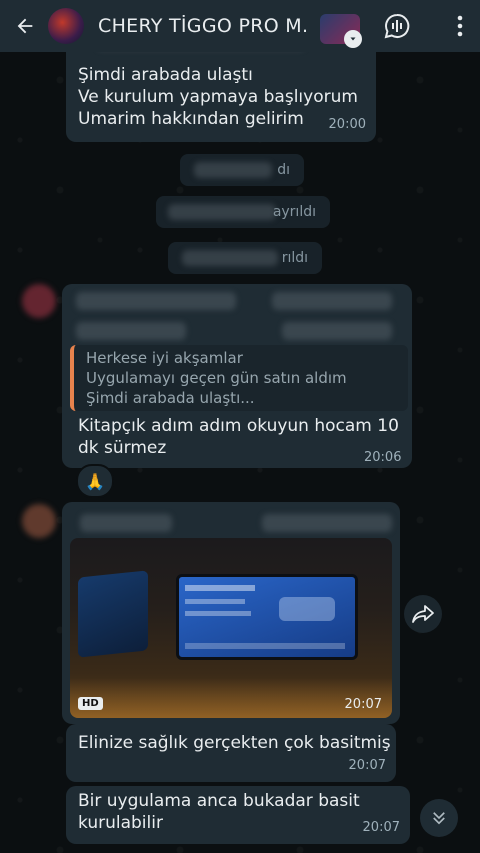 Image resolution: width=480 pixels, height=853 pixels. What do you see at coordinates (245, 258) in the screenshot?
I see `system-notice: rıldı` at bounding box center [245, 258].